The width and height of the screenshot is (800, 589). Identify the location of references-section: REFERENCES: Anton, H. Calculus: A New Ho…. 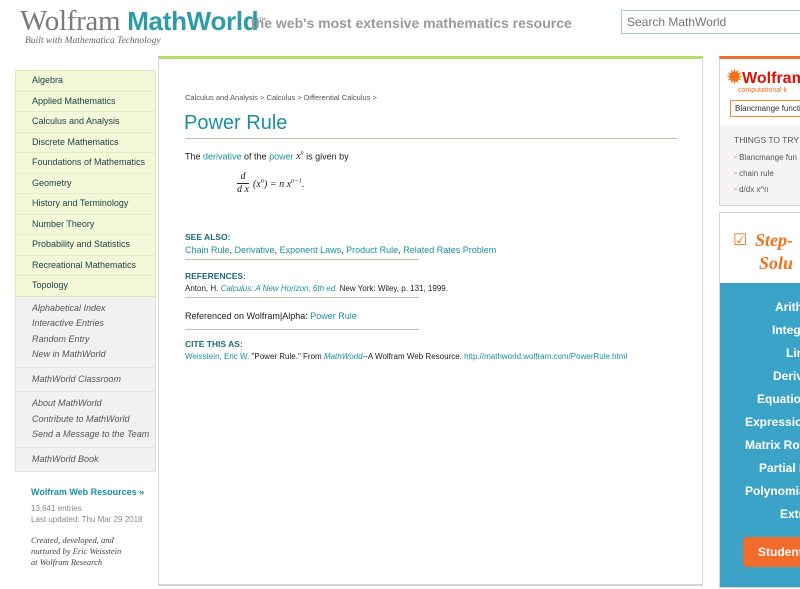
(316, 282).